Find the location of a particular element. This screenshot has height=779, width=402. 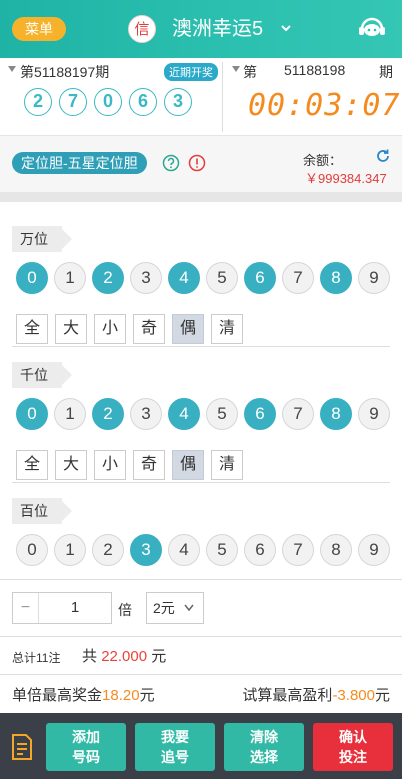

current-issue-suffix: 期 is located at coordinates (386, 72).